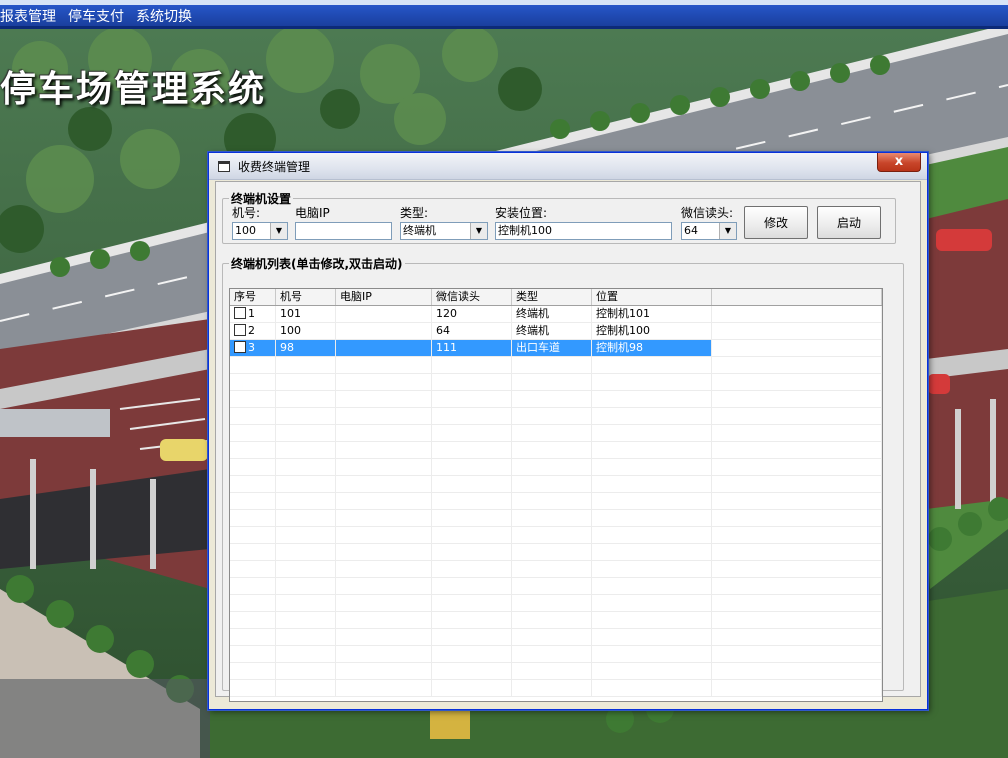 This screenshot has height=758, width=1008. I want to click on cell-wechat-reader: 64, so click(472, 331).